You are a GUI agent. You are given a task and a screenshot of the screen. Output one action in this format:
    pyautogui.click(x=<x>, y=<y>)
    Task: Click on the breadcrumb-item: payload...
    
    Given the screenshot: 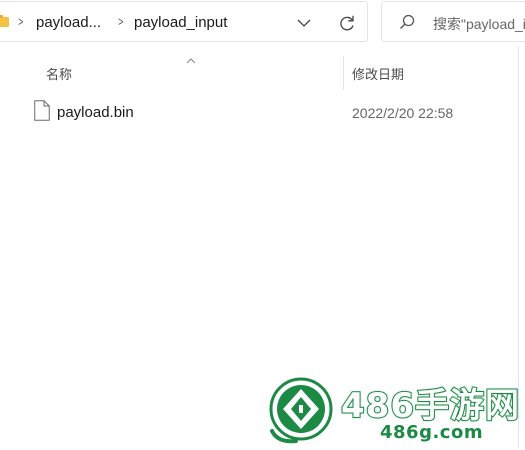 What is the action you would take?
    pyautogui.click(x=68, y=22)
    